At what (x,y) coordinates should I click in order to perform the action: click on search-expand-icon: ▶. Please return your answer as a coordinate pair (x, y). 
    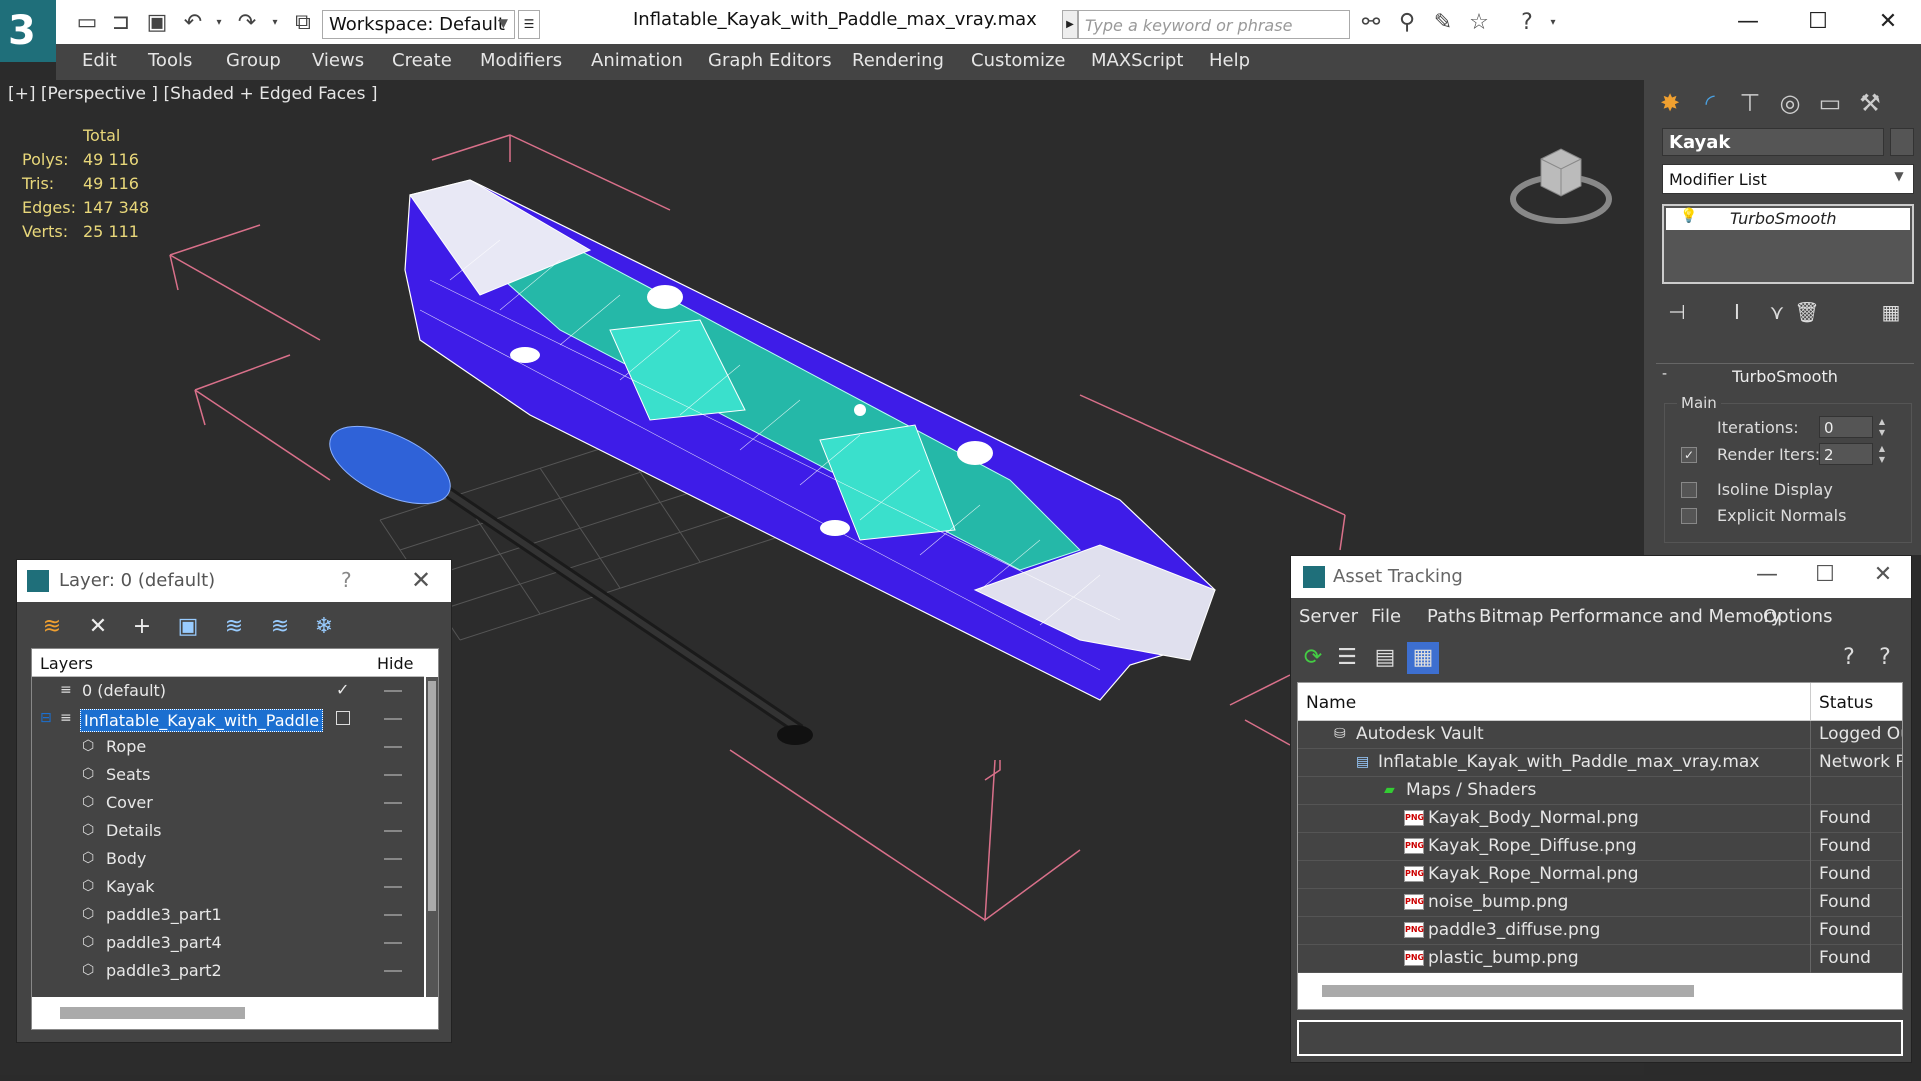
    Looking at the image, I should click on (1070, 24).